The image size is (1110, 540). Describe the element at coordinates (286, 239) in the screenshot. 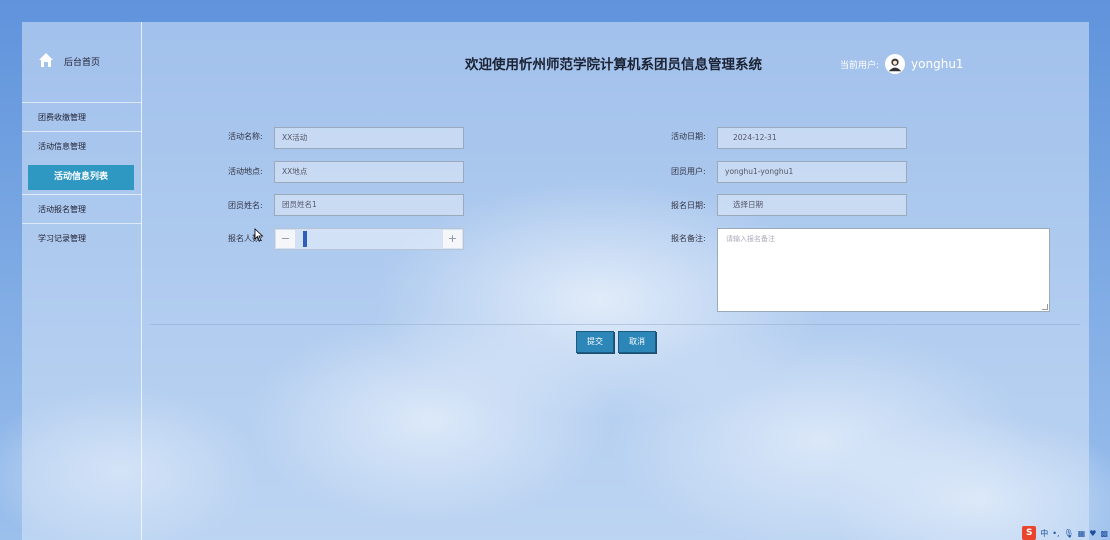

I see `decrement-button: −` at that location.